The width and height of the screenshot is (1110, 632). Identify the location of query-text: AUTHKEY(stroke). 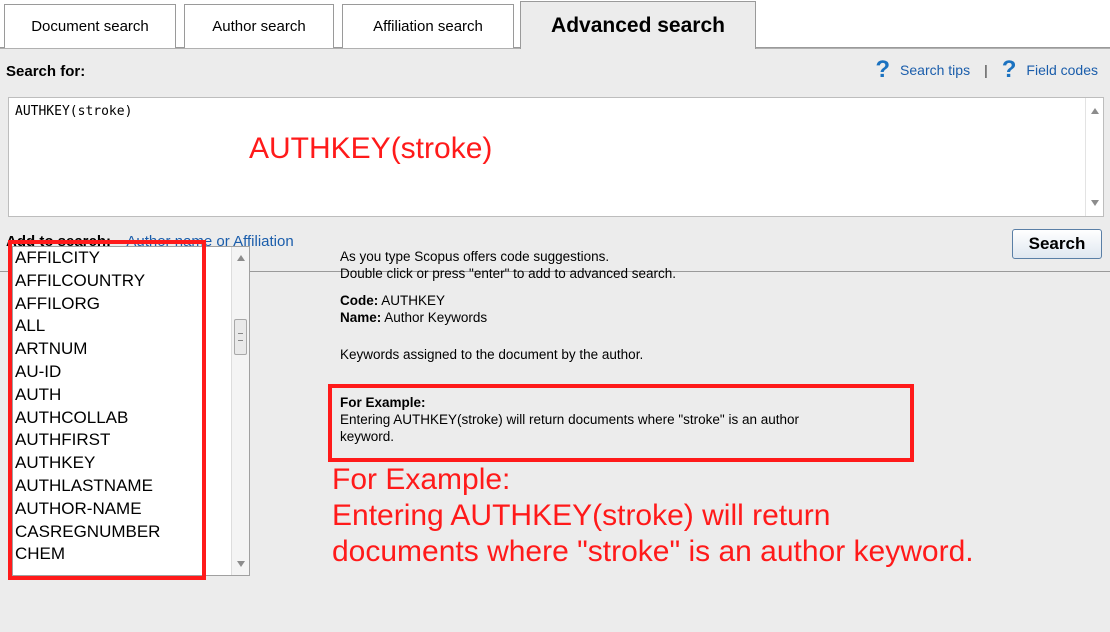
(74, 111).